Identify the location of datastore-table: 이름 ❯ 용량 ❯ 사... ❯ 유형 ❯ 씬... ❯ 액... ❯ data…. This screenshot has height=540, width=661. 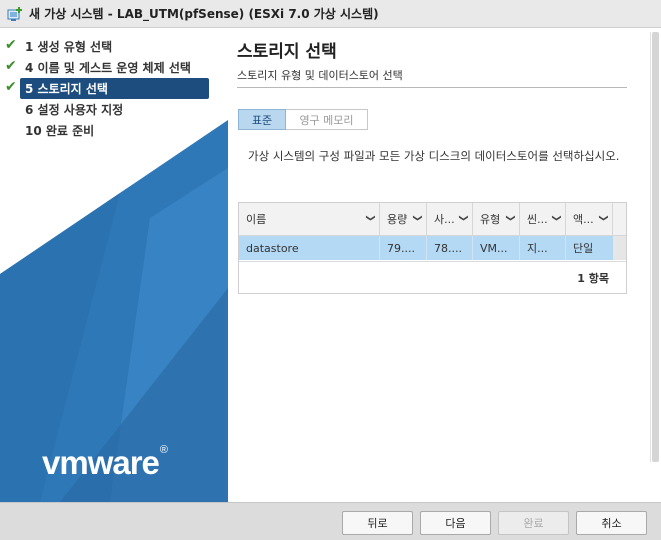
(432, 248).